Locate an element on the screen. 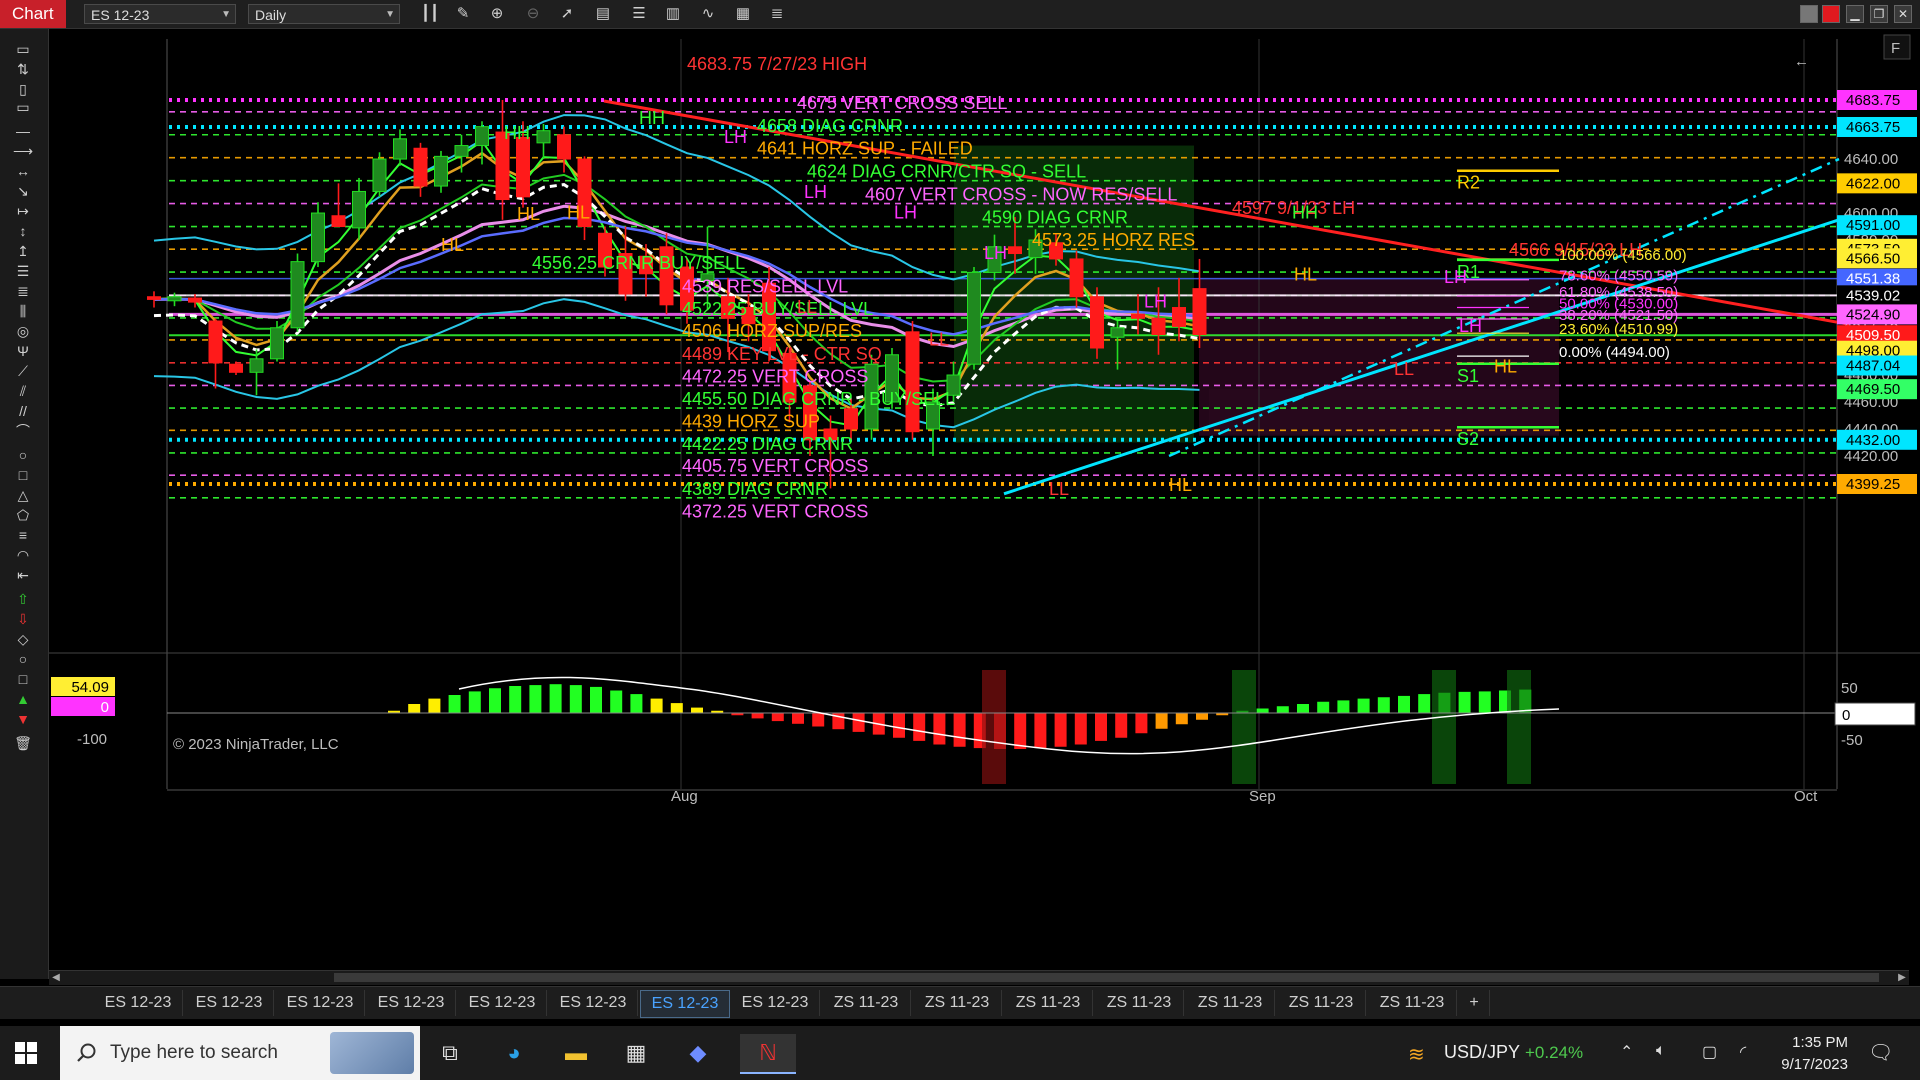  ellipse-icon: ○ is located at coordinates (23, 455).